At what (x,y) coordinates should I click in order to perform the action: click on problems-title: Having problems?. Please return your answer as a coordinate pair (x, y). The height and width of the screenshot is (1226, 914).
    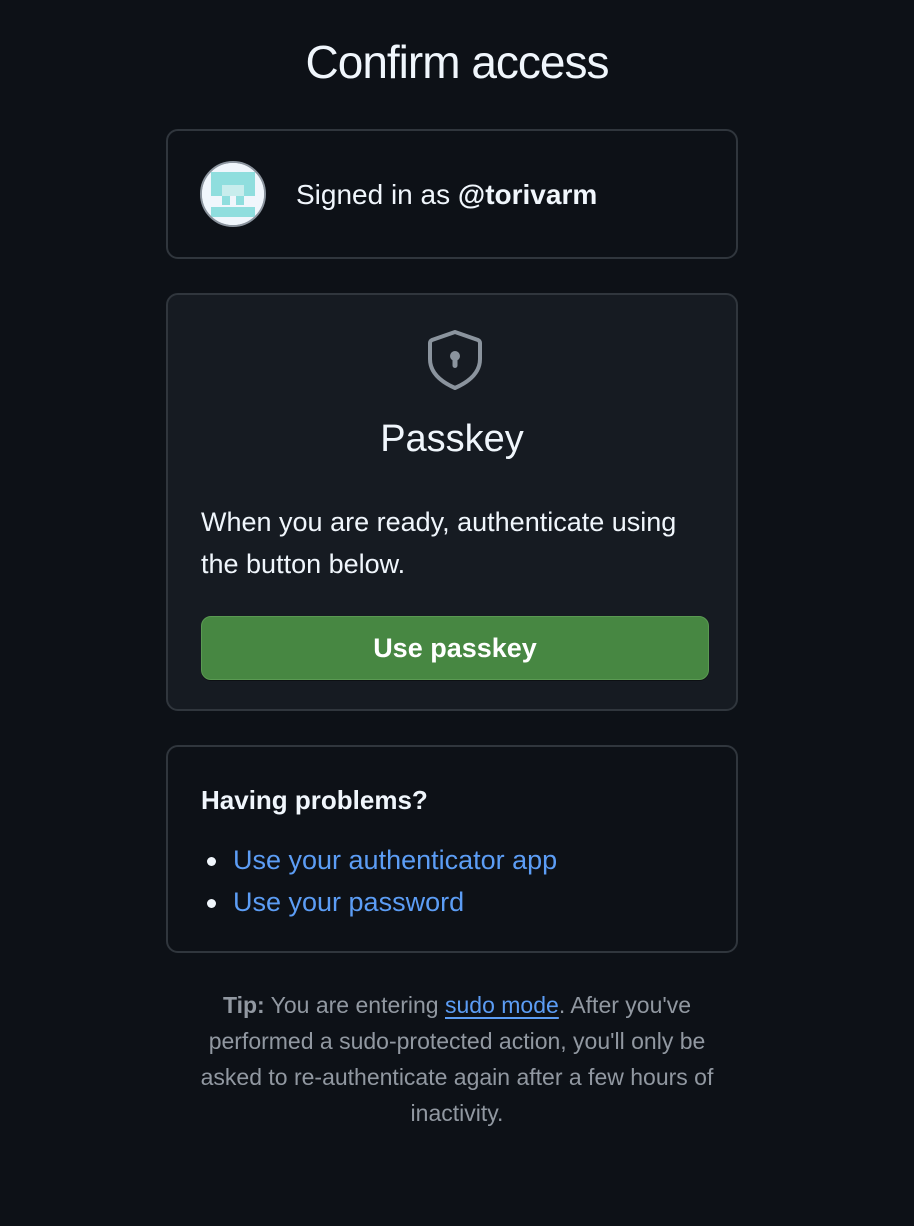
    Looking at the image, I should click on (314, 800).